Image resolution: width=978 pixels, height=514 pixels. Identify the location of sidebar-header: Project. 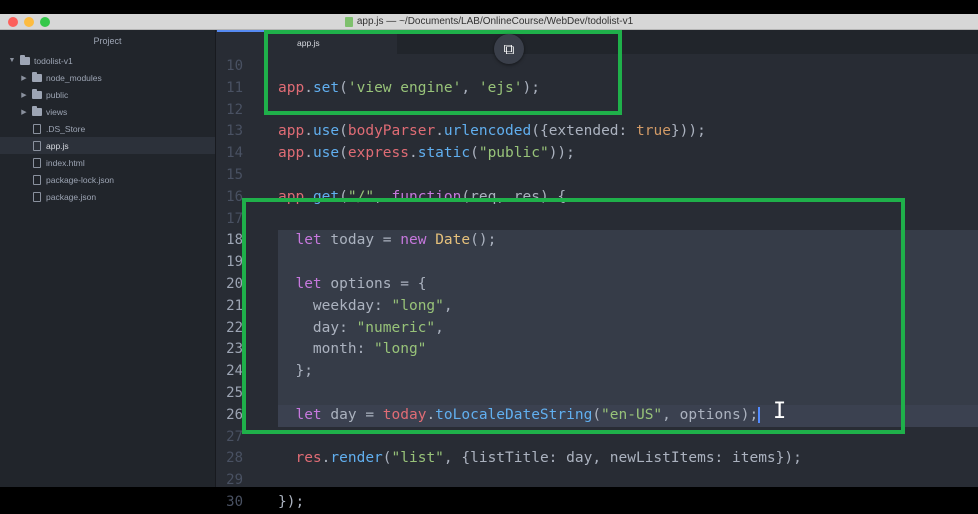
(107, 41).